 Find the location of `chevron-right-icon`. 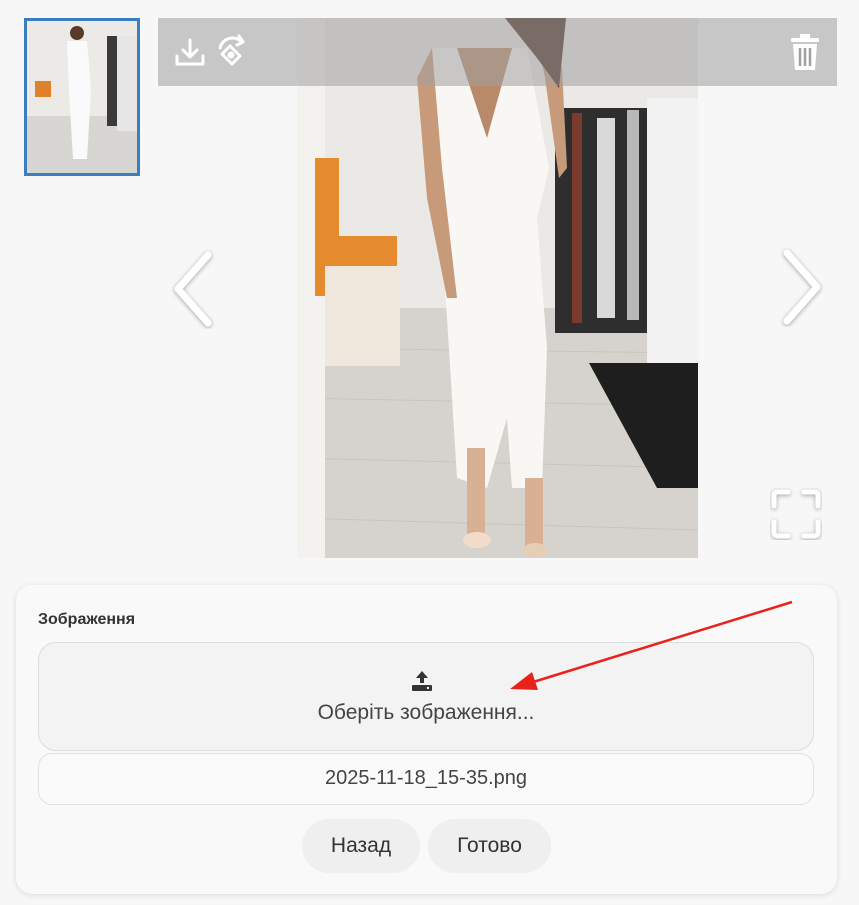

chevron-right-icon is located at coordinates (802, 287).